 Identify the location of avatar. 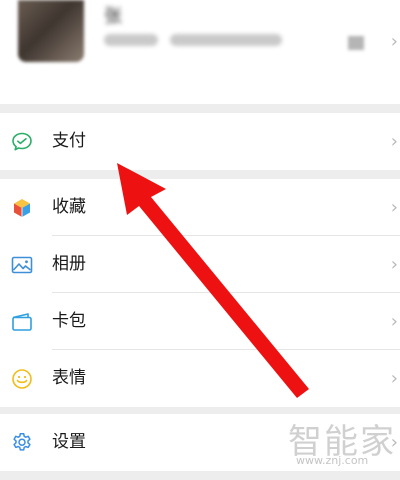
(51, 31).